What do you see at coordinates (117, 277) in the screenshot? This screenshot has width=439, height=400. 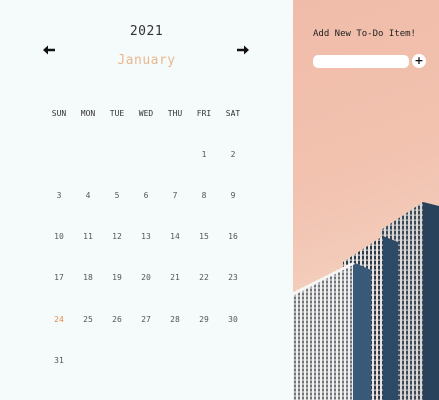 I see `calendar-day: 19` at bounding box center [117, 277].